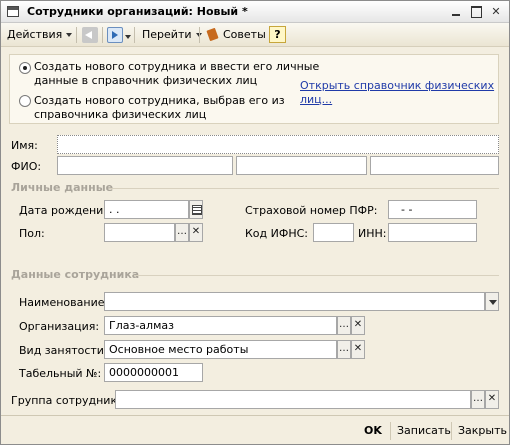  I want to click on inn-label: ИНН:, so click(372, 233).